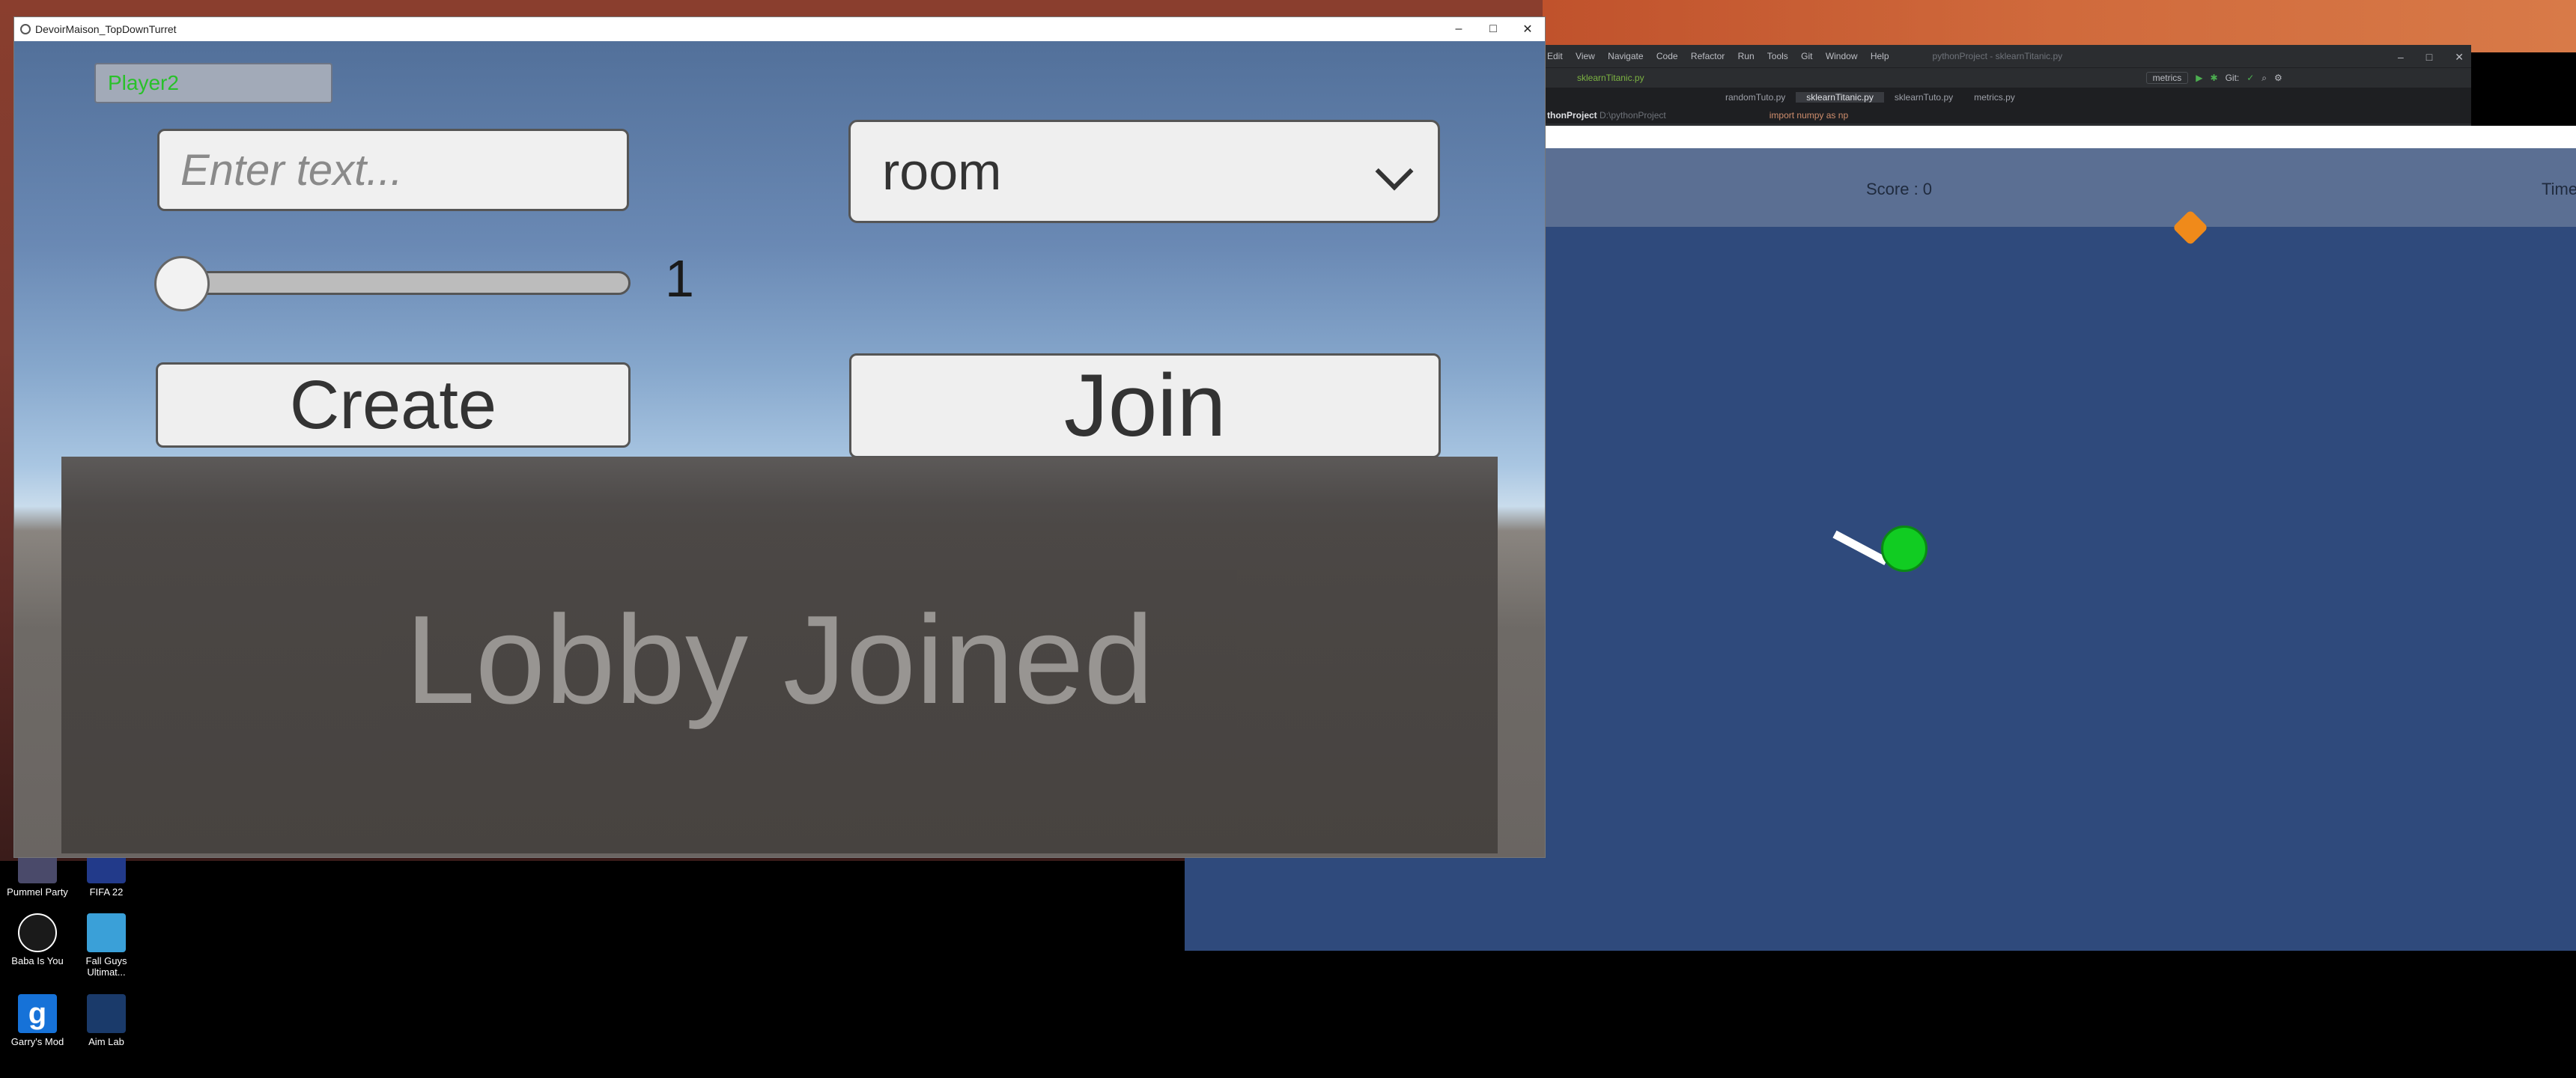 This screenshot has height=1078, width=2576. I want to click on join-button: Join, so click(1145, 405).